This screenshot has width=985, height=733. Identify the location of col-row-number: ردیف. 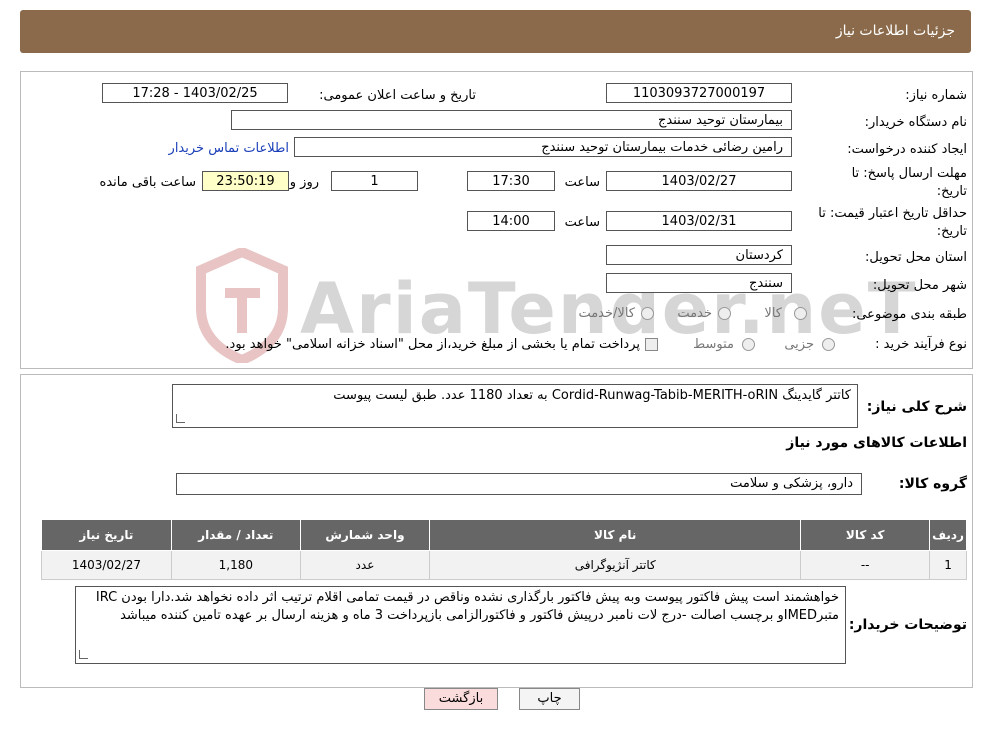
(948, 535).